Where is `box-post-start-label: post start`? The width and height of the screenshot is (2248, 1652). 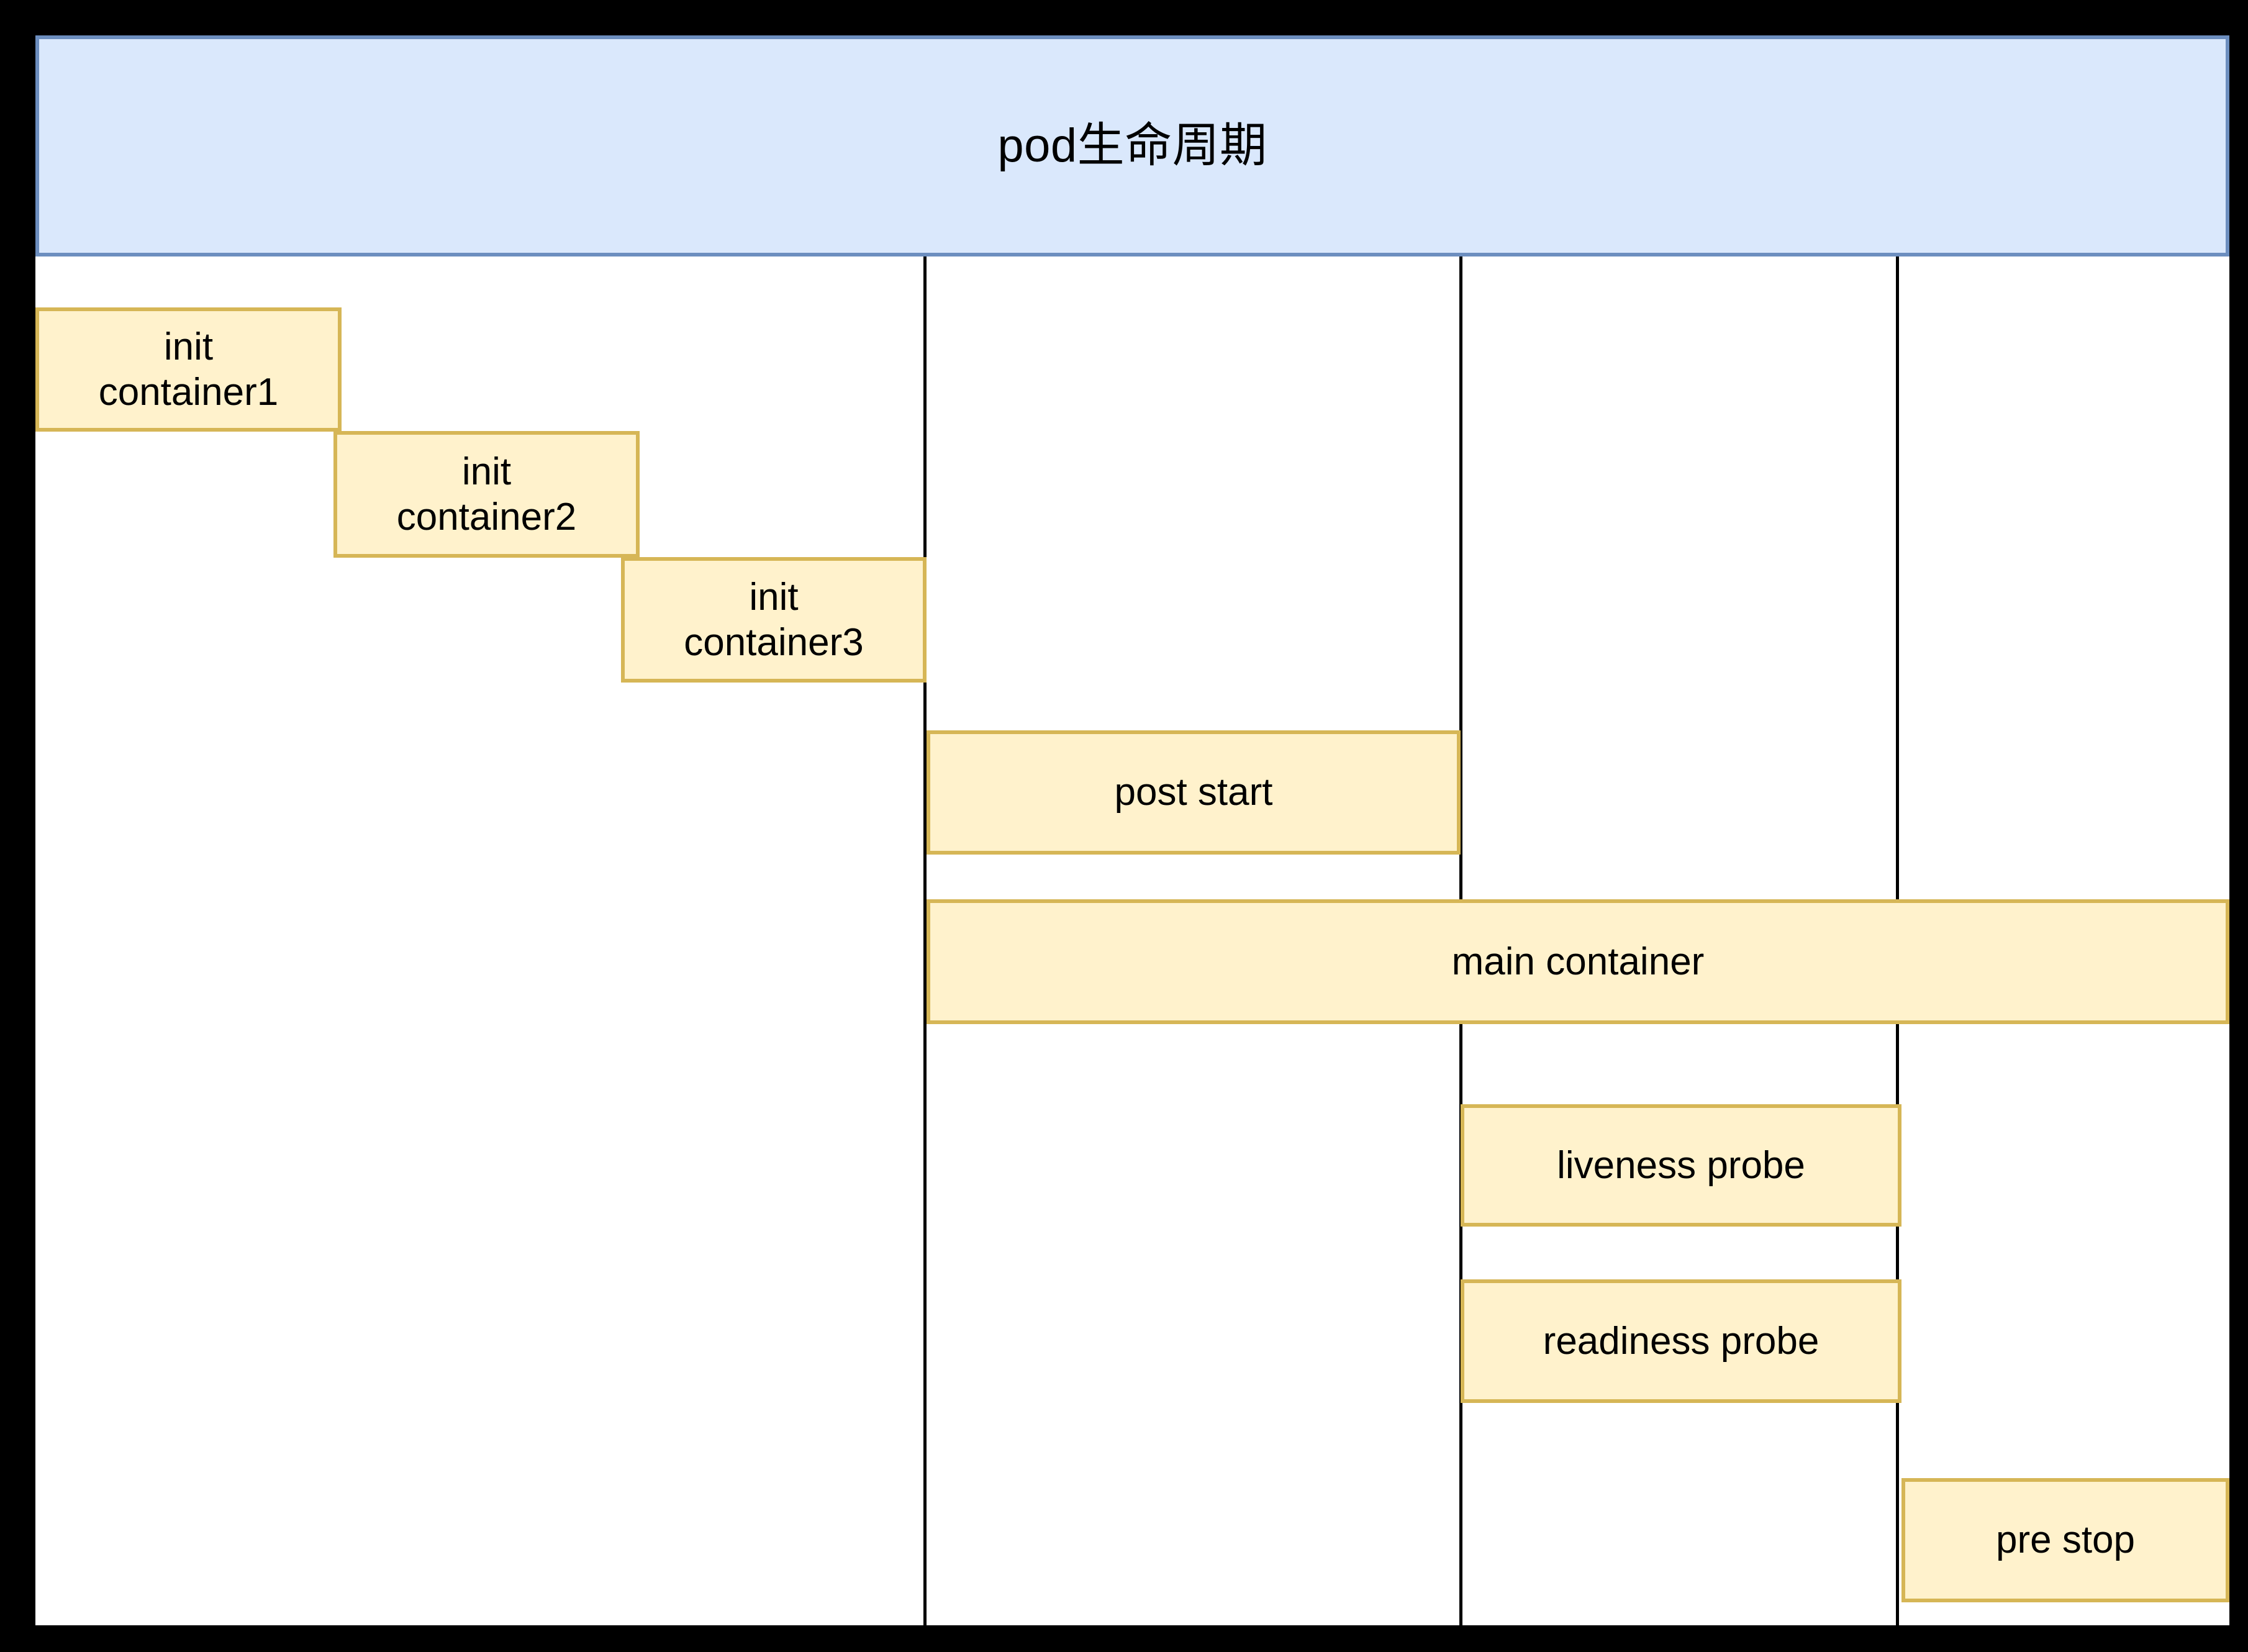 box-post-start-label: post start is located at coordinates (1193, 792).